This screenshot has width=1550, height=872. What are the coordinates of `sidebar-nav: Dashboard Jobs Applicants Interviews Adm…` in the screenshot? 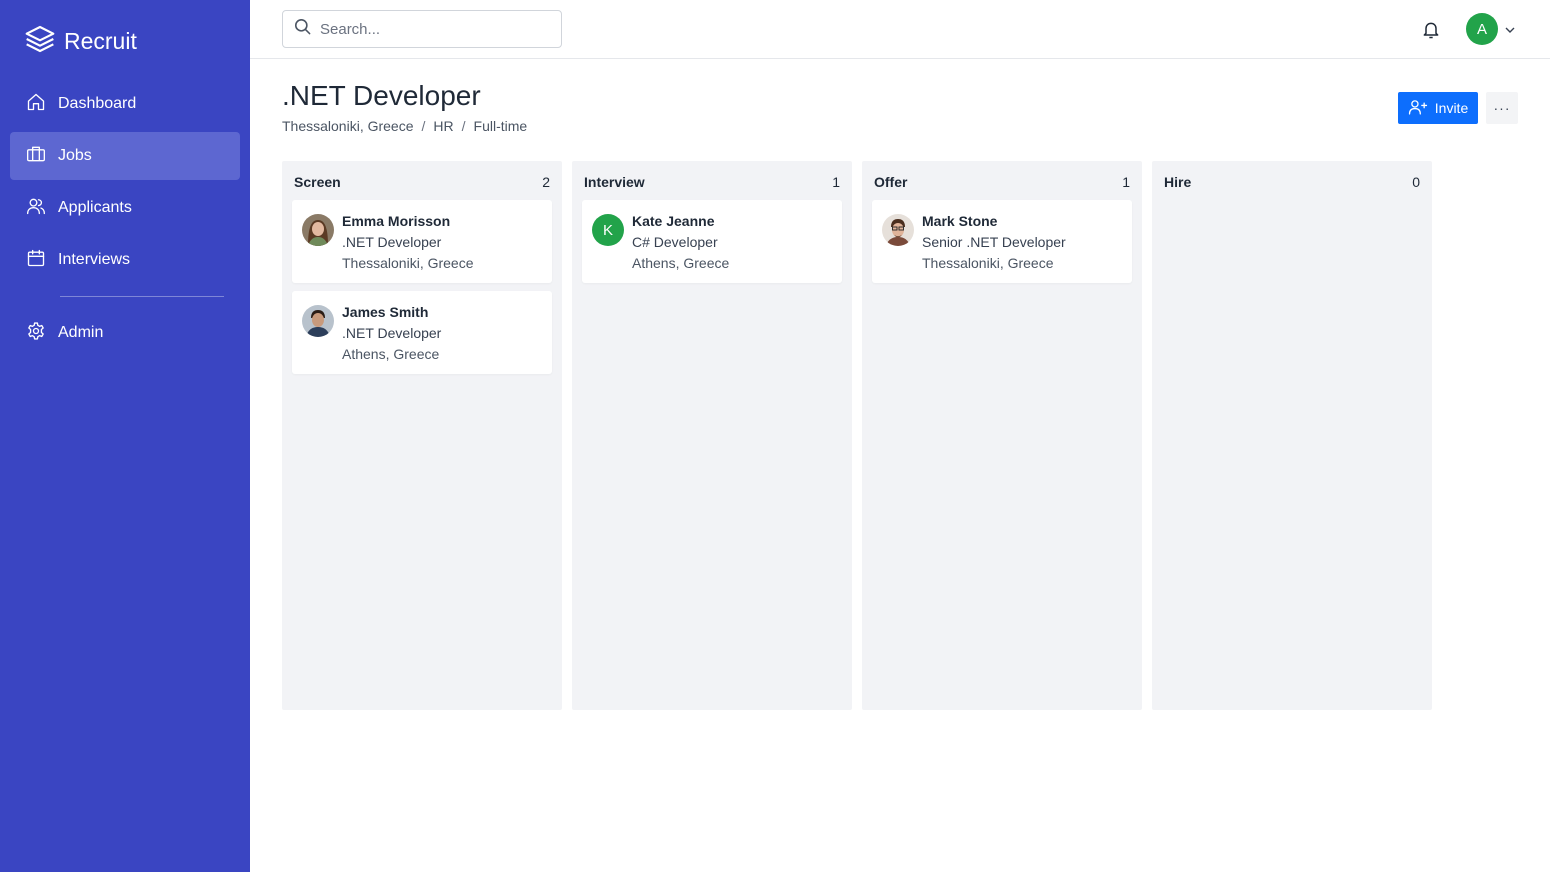 It's located at (125, 220).